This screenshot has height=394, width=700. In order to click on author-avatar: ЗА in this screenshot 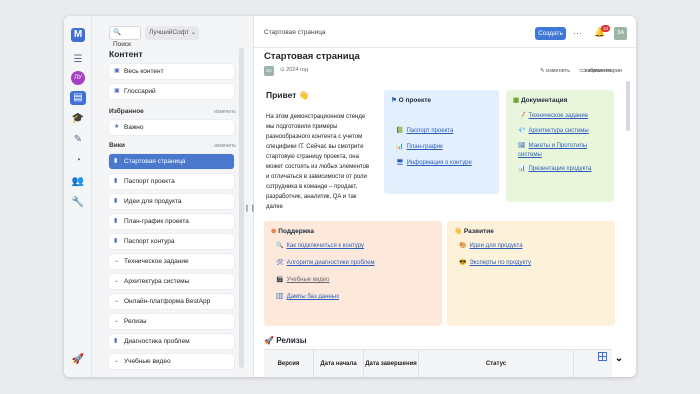, I will do `click(269, 71)`.